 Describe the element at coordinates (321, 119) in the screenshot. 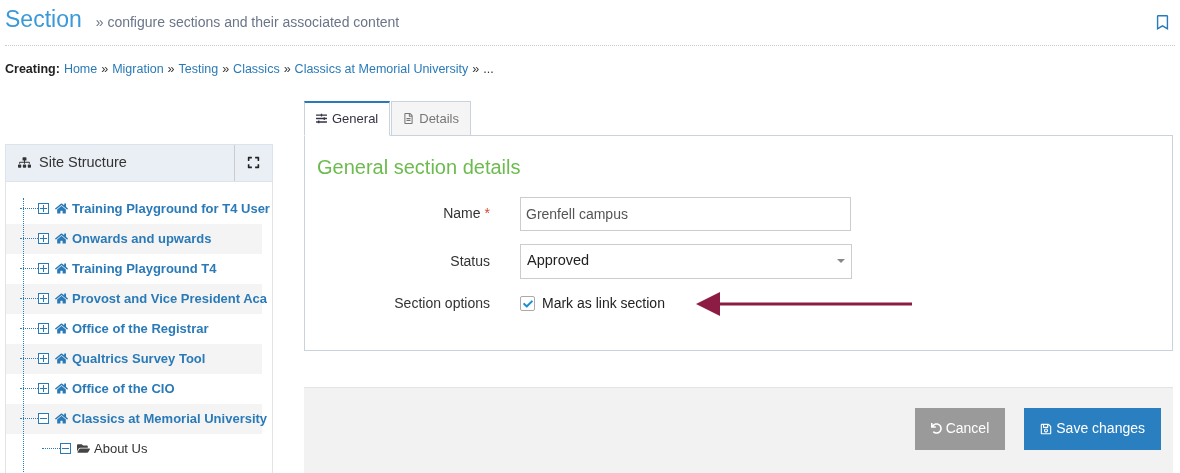

I see `sliders-icon` at that location.